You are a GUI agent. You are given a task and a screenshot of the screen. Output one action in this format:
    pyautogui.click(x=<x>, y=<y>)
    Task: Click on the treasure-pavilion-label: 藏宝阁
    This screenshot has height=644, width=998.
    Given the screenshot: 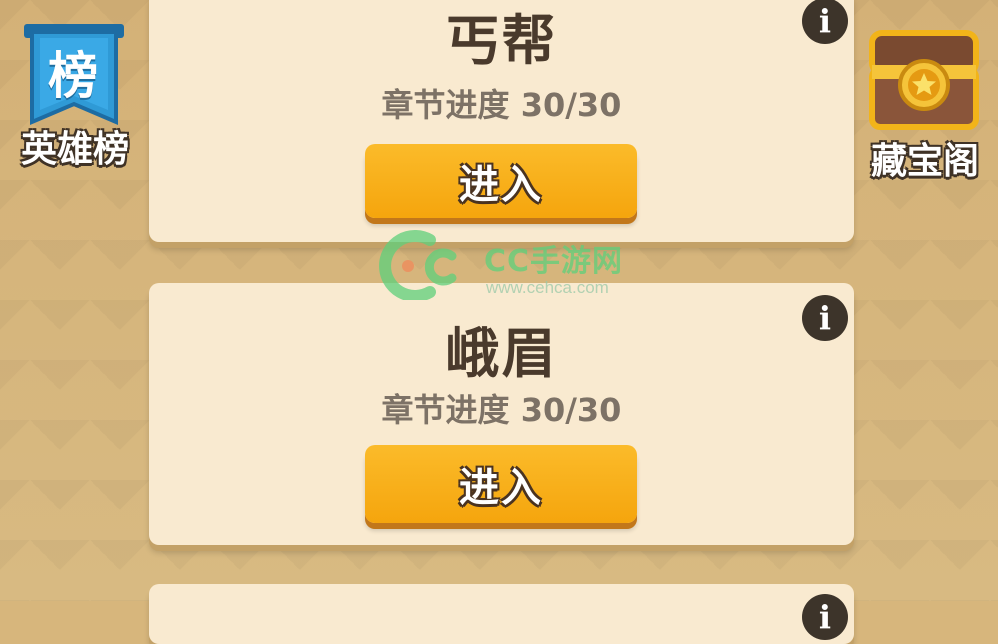 What is the action you would take?
    pyautogui.click(x=924, y=161)
    